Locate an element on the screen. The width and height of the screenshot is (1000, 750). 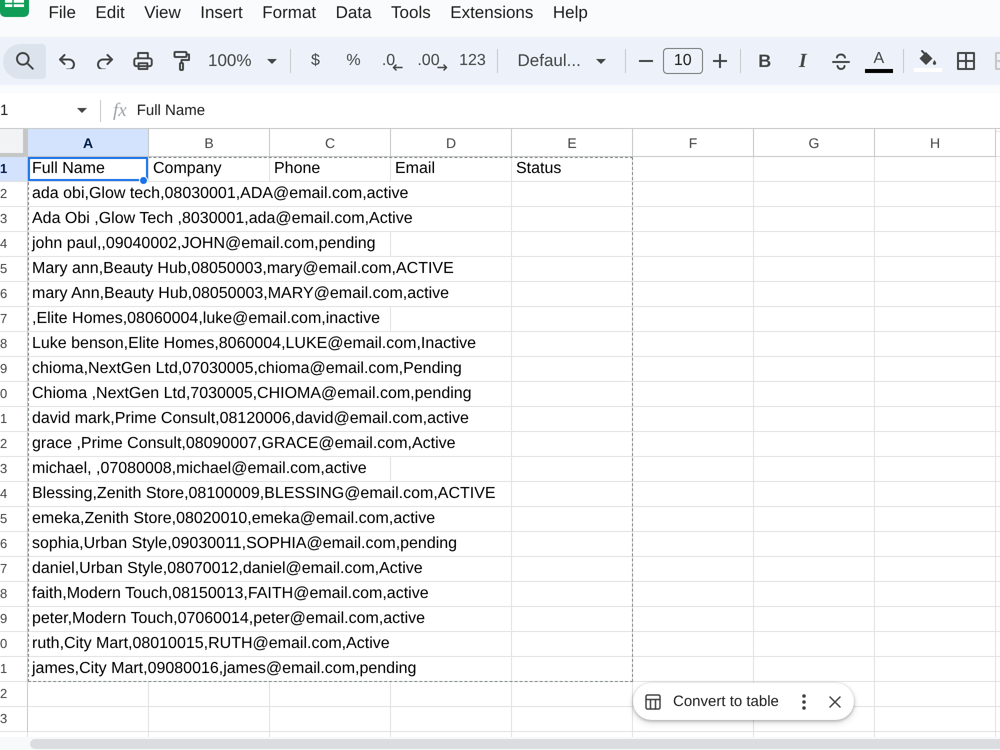
menu-item: Extensions is located at coordinates (492, 13).